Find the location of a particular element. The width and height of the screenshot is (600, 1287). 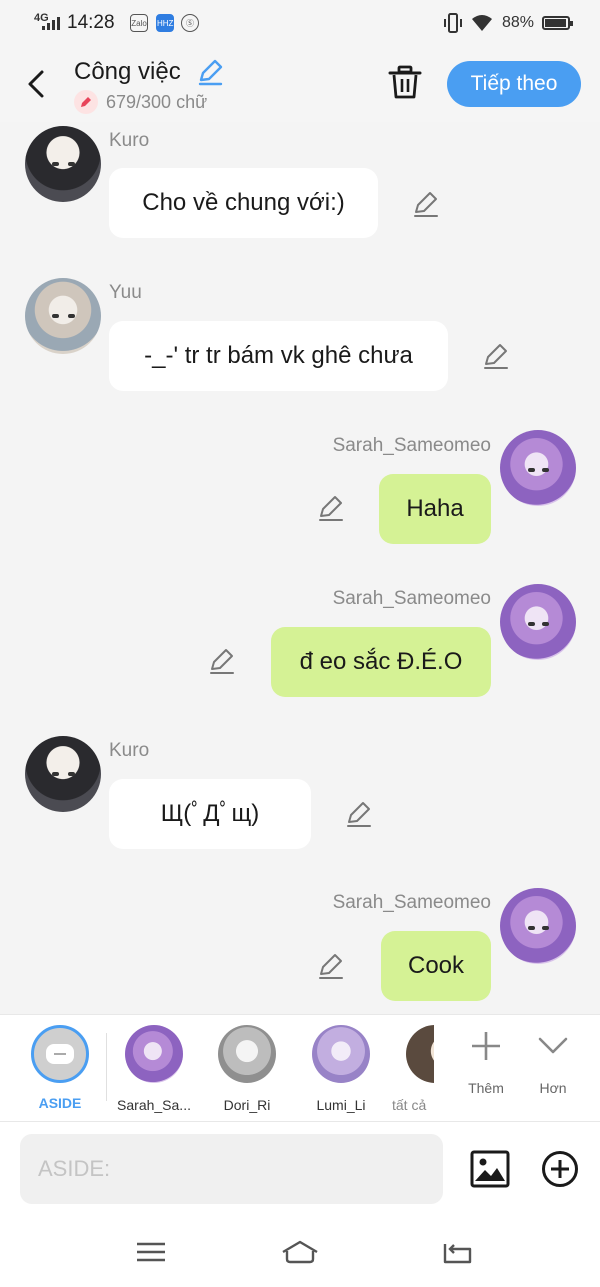

vibrate-icon is located at coordinates (452, 23).